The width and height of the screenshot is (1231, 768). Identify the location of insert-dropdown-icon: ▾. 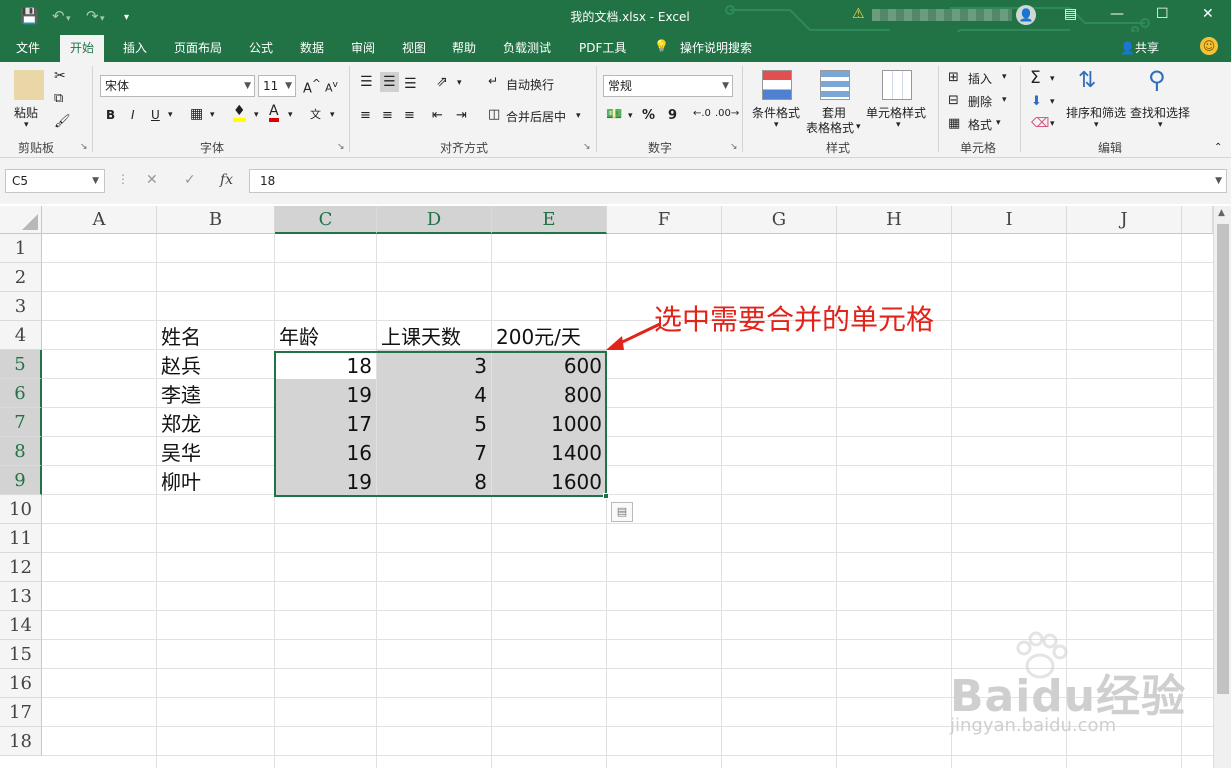
(1004, 77).